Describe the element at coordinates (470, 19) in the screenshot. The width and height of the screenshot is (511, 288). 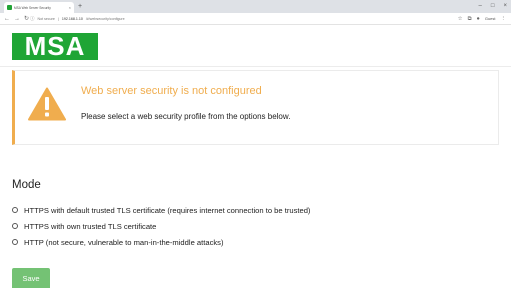
I see `extensions-icon: ⧉` at that location.